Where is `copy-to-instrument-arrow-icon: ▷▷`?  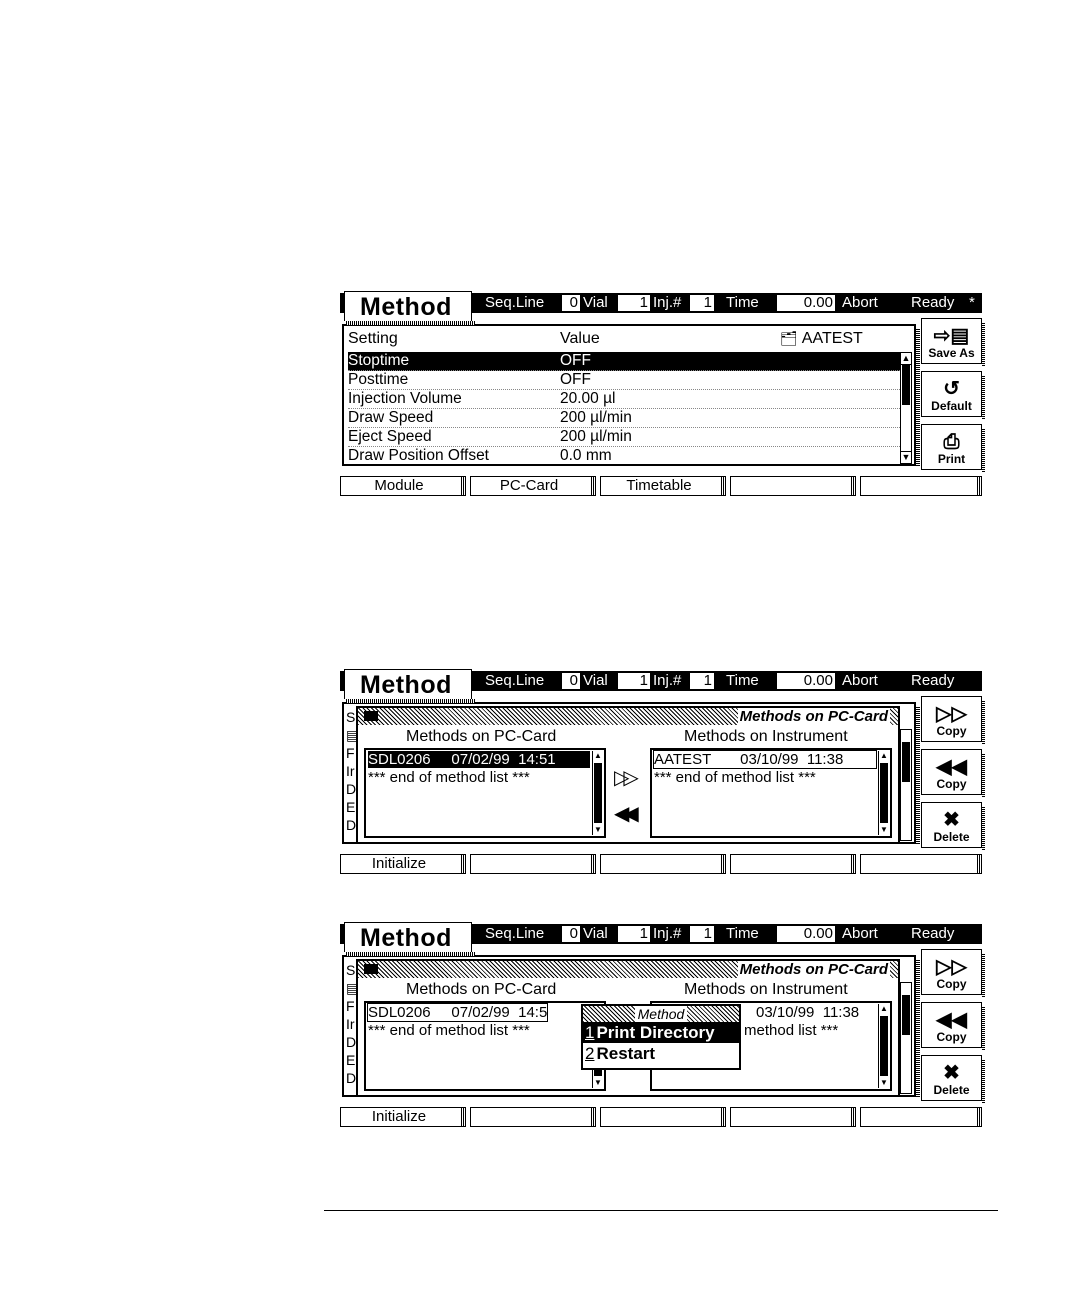 copy-to-instrument-arrow-icon: ▷▷ is located at coordinates (626, 778).